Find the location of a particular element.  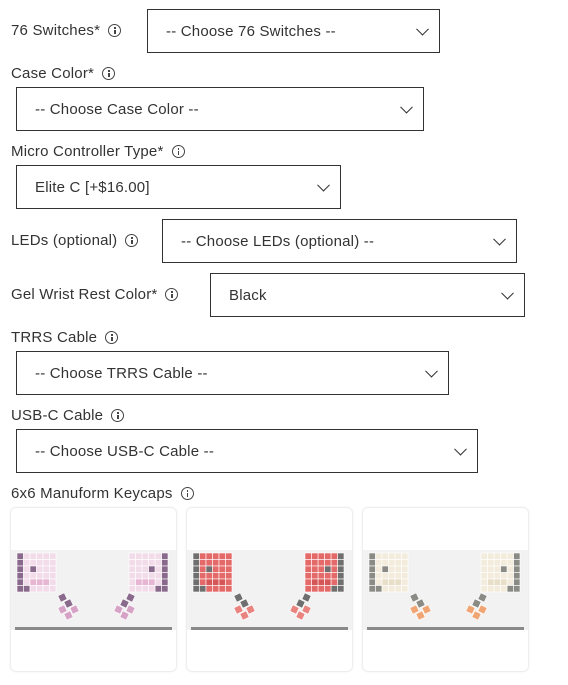

trrs-select: -- Choose TRRS Cable -- is located at coordinates (232, 373).